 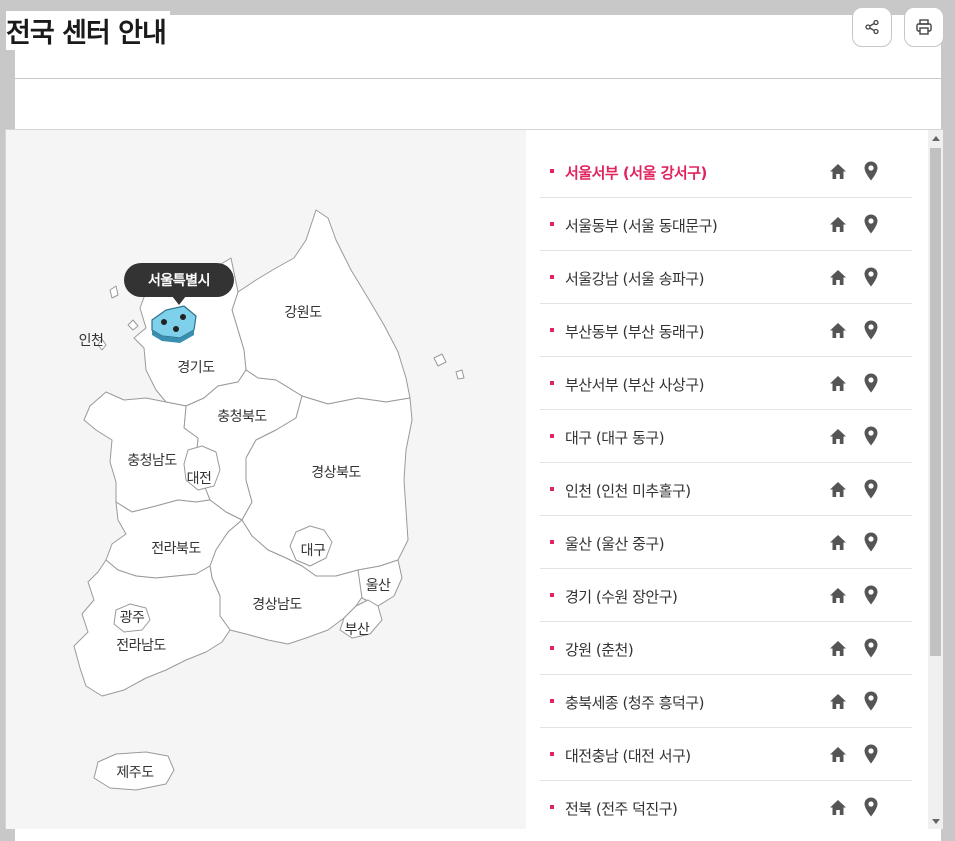 What do you see at coordinates (615, 543) in the screenshot?
I see `center-name-link: 울산 (울산 중구)` at bounding box center [615, 543].